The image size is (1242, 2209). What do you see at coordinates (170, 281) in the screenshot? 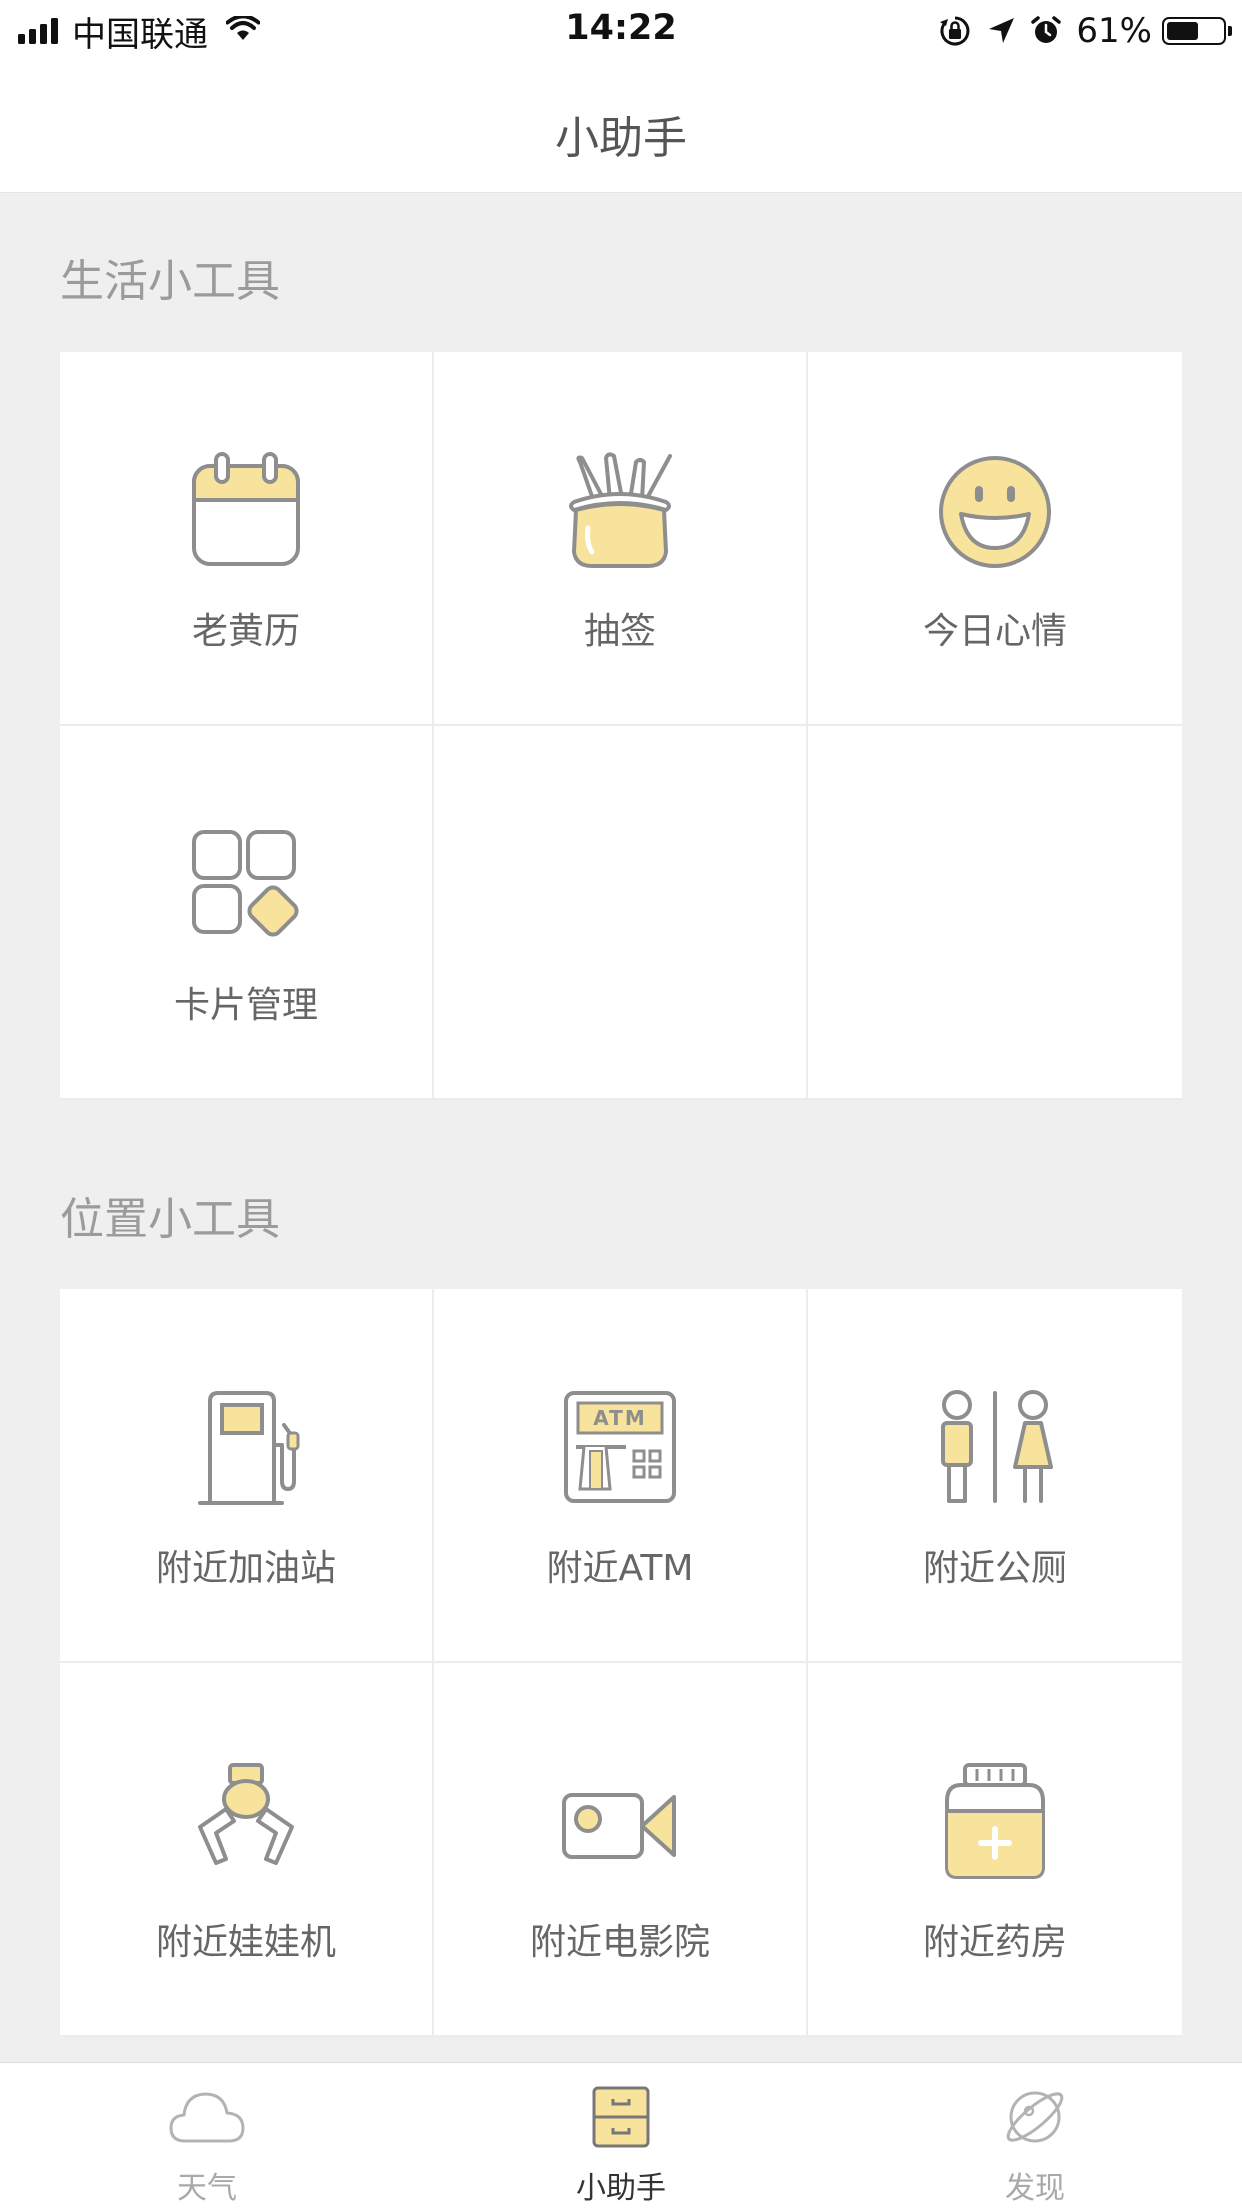
I see `section-title-life-tools: 生活小工具` at bounding box center [170, 281].